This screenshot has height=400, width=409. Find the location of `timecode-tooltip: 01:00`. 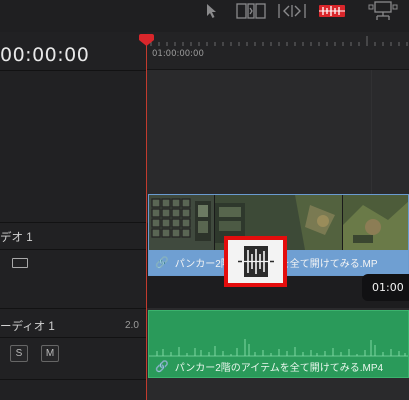

timecode-tooltip: 01:00 is located at coordinates (385, 287).